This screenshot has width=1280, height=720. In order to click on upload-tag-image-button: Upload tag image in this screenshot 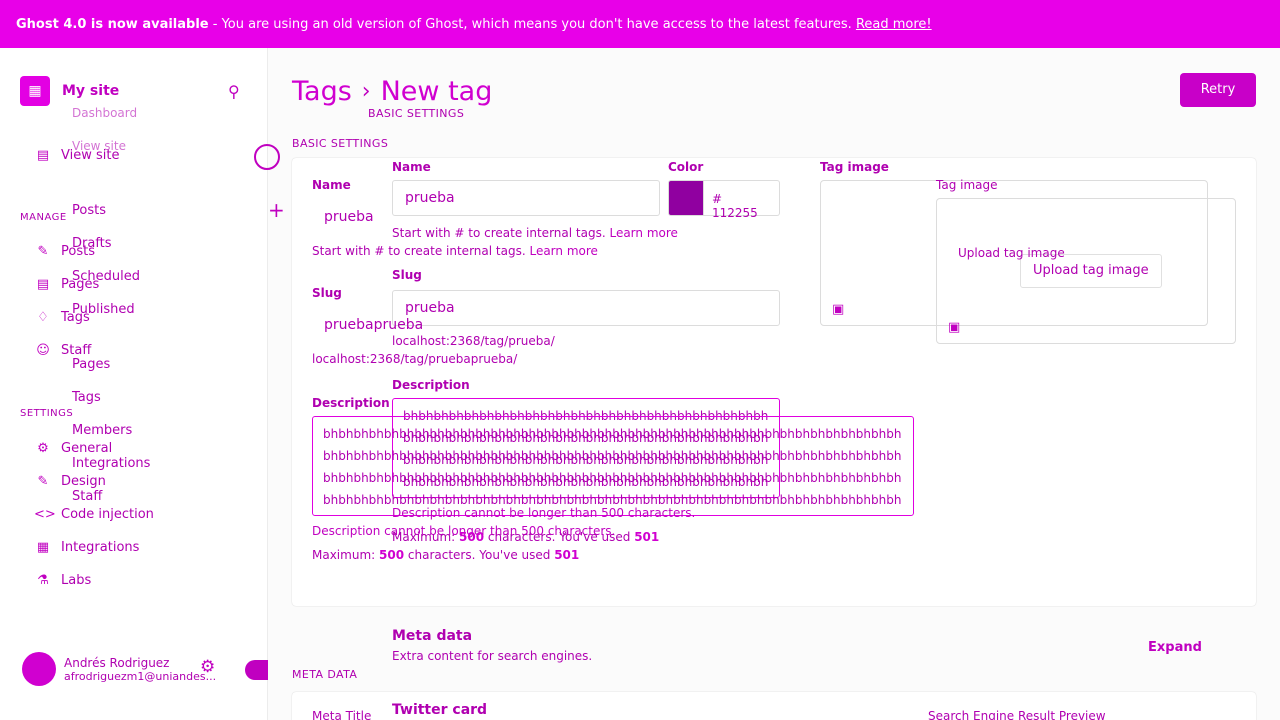, I will do `click(1011, 253)`.